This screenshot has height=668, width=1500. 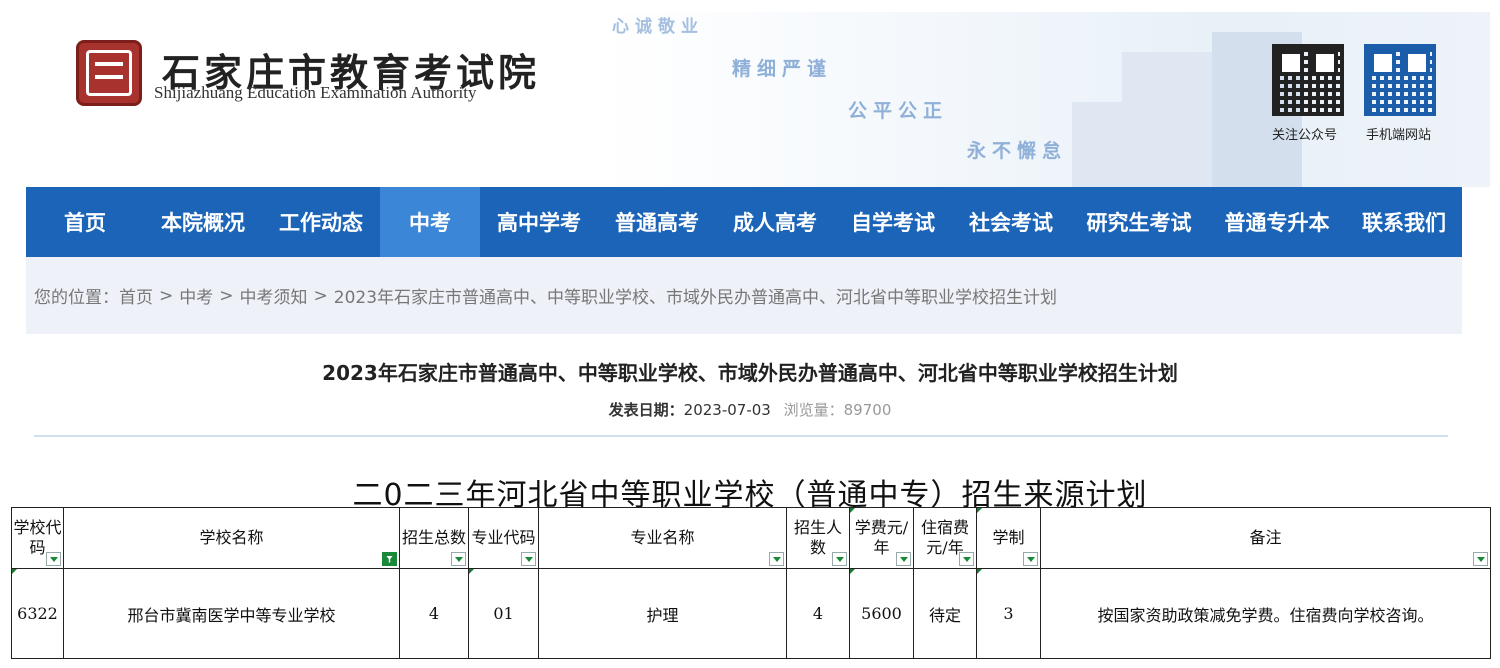 I want to click on nav-item-upgrade: 普通专升本, so click(x=1277, y=222).